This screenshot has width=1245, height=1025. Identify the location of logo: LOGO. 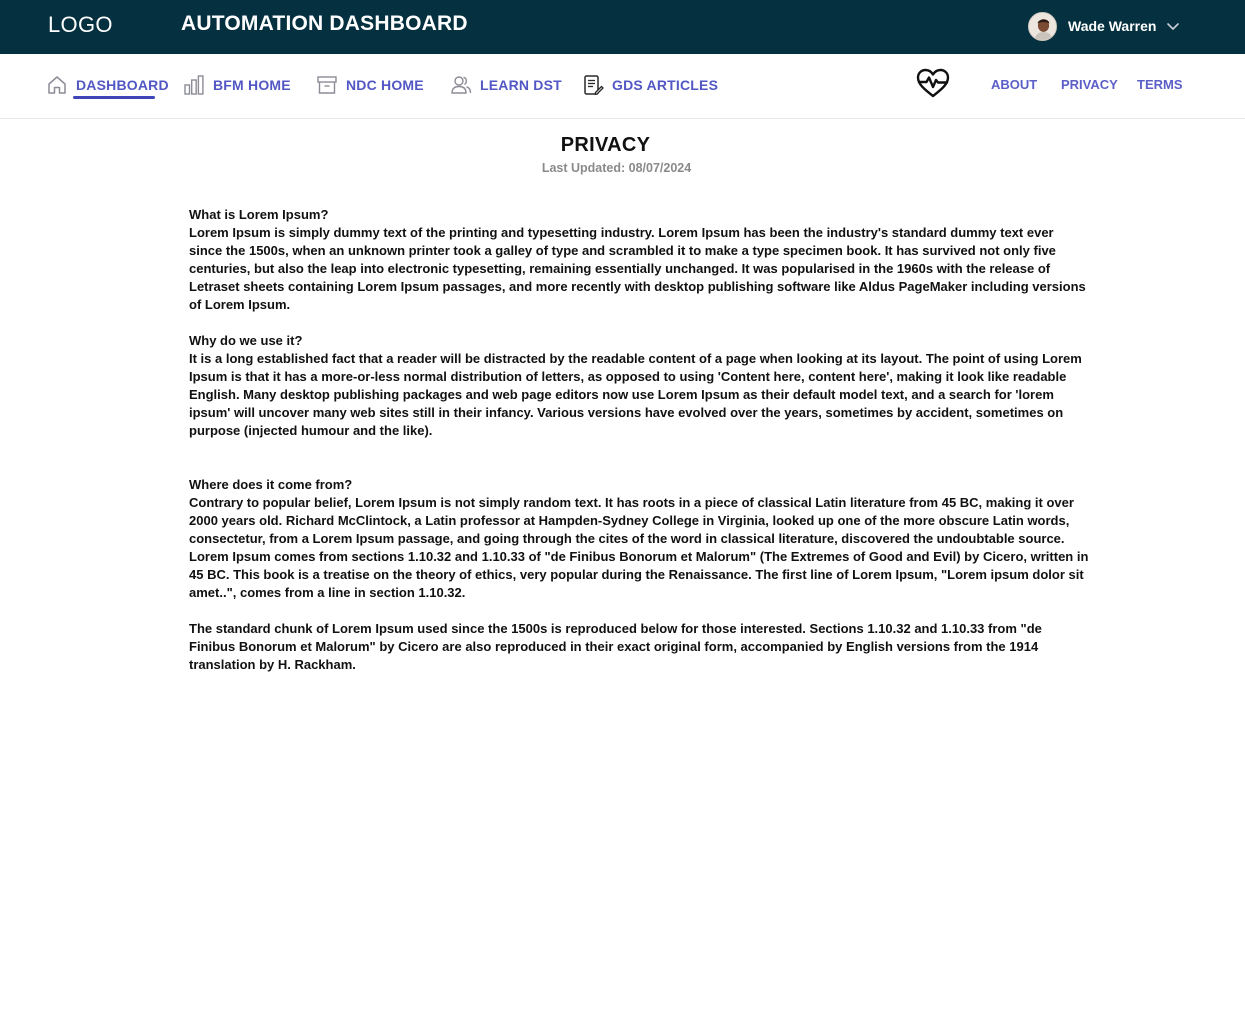
(80, 25).